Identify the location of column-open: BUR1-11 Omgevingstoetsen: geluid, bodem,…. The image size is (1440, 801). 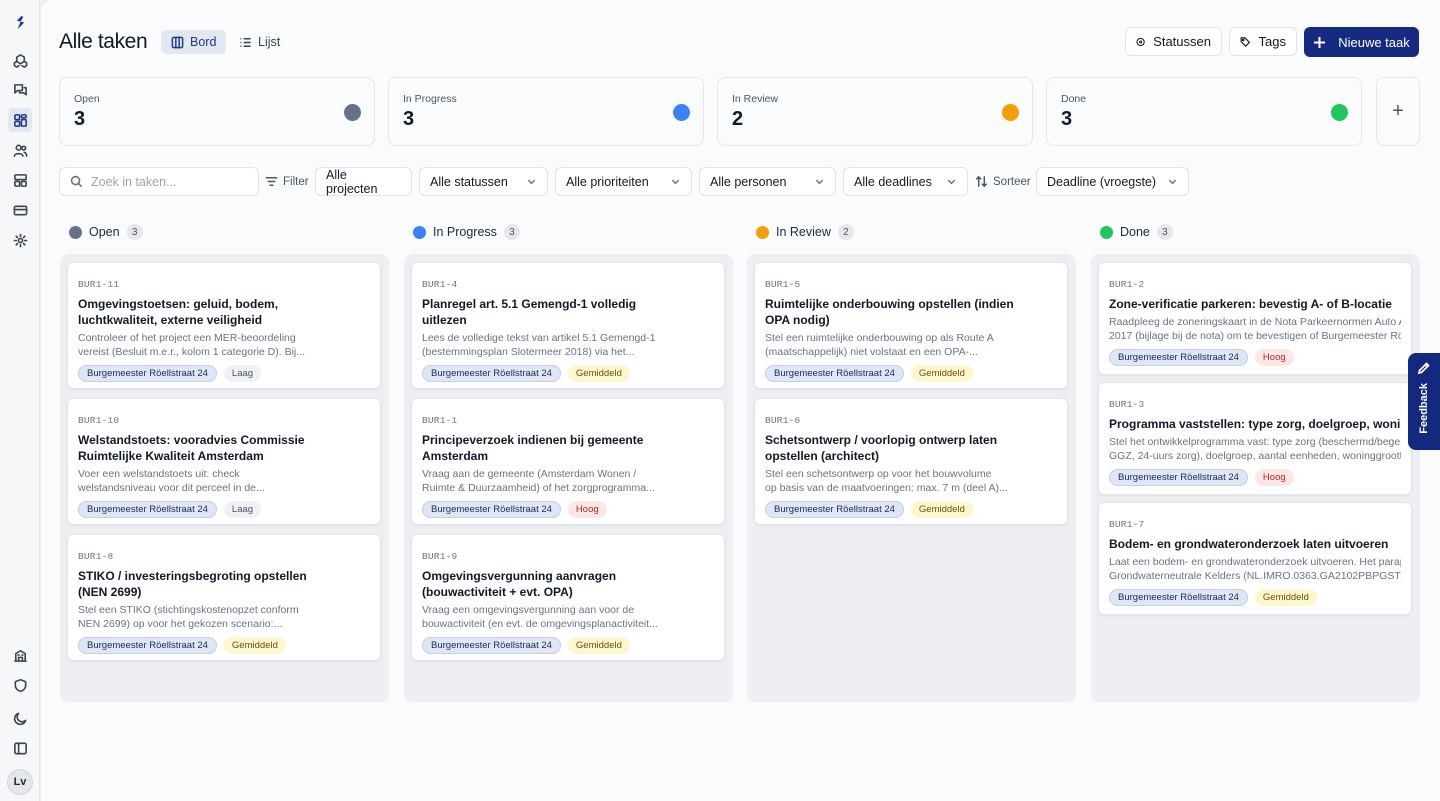
(224, 478).